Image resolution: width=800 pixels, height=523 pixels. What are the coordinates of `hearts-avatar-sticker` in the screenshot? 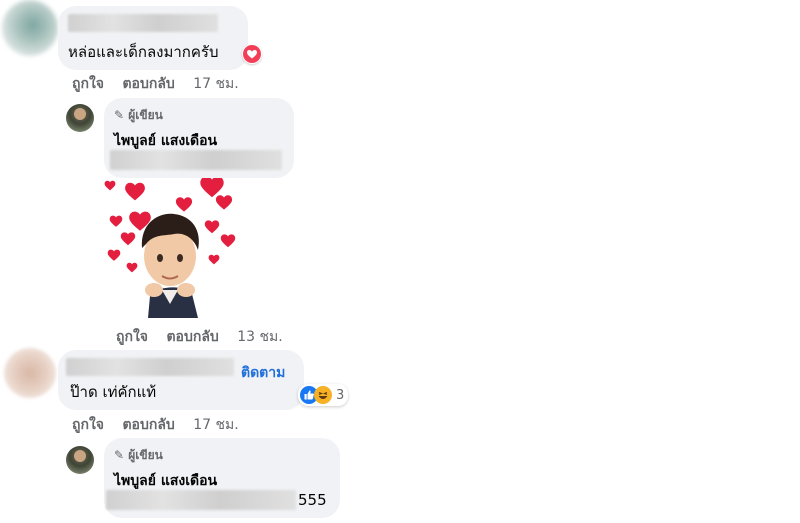 It's located at (170, 248).